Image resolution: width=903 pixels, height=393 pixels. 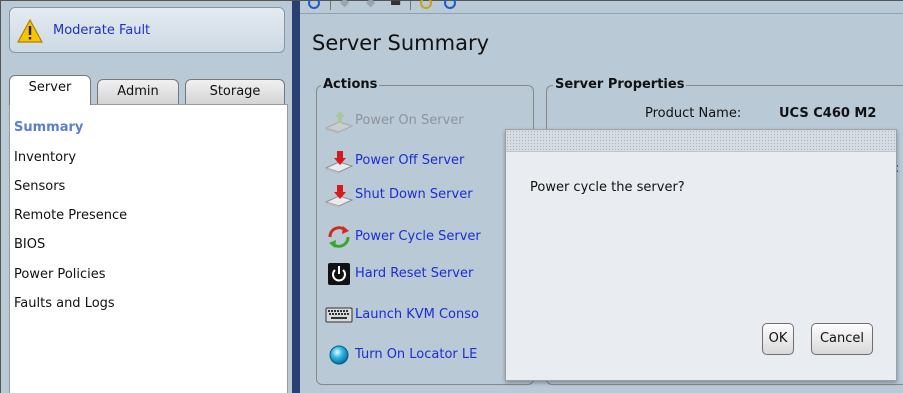 What do you see at coordinates (417, 314) in the screenshot?
I see `launch-kvm-console-label: Launch KVM Conso` at bounding box center [417, 314].